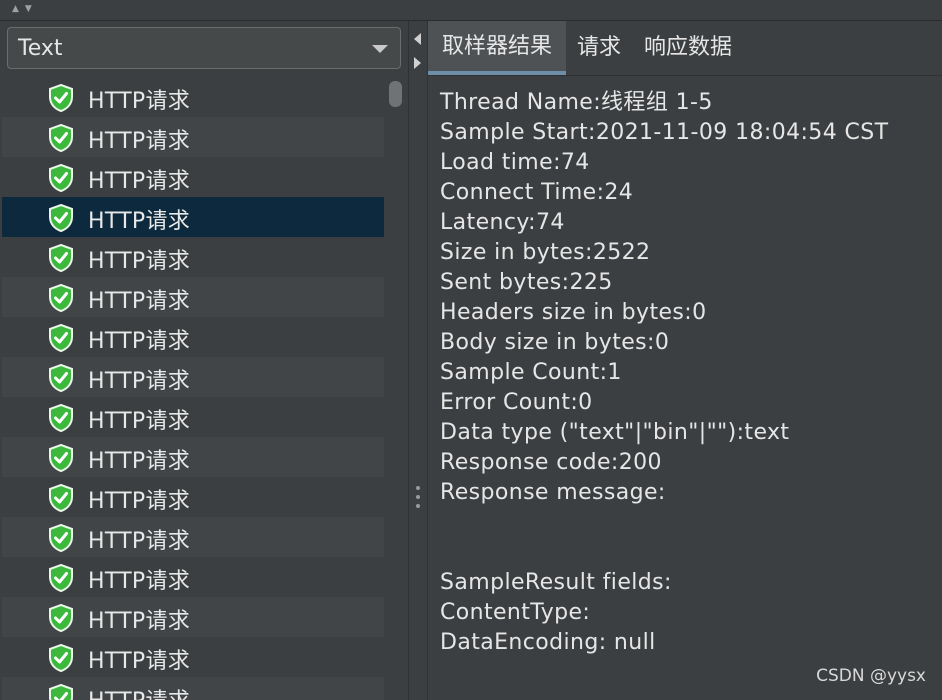 The image size is (942, 700). I want to click on tab-sampler-result: 取样器结果, so click(497, 48).